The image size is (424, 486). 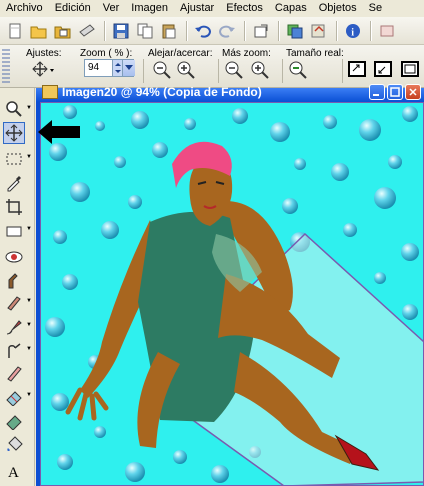 I want to click on close-button, so click(x=413, y=92).